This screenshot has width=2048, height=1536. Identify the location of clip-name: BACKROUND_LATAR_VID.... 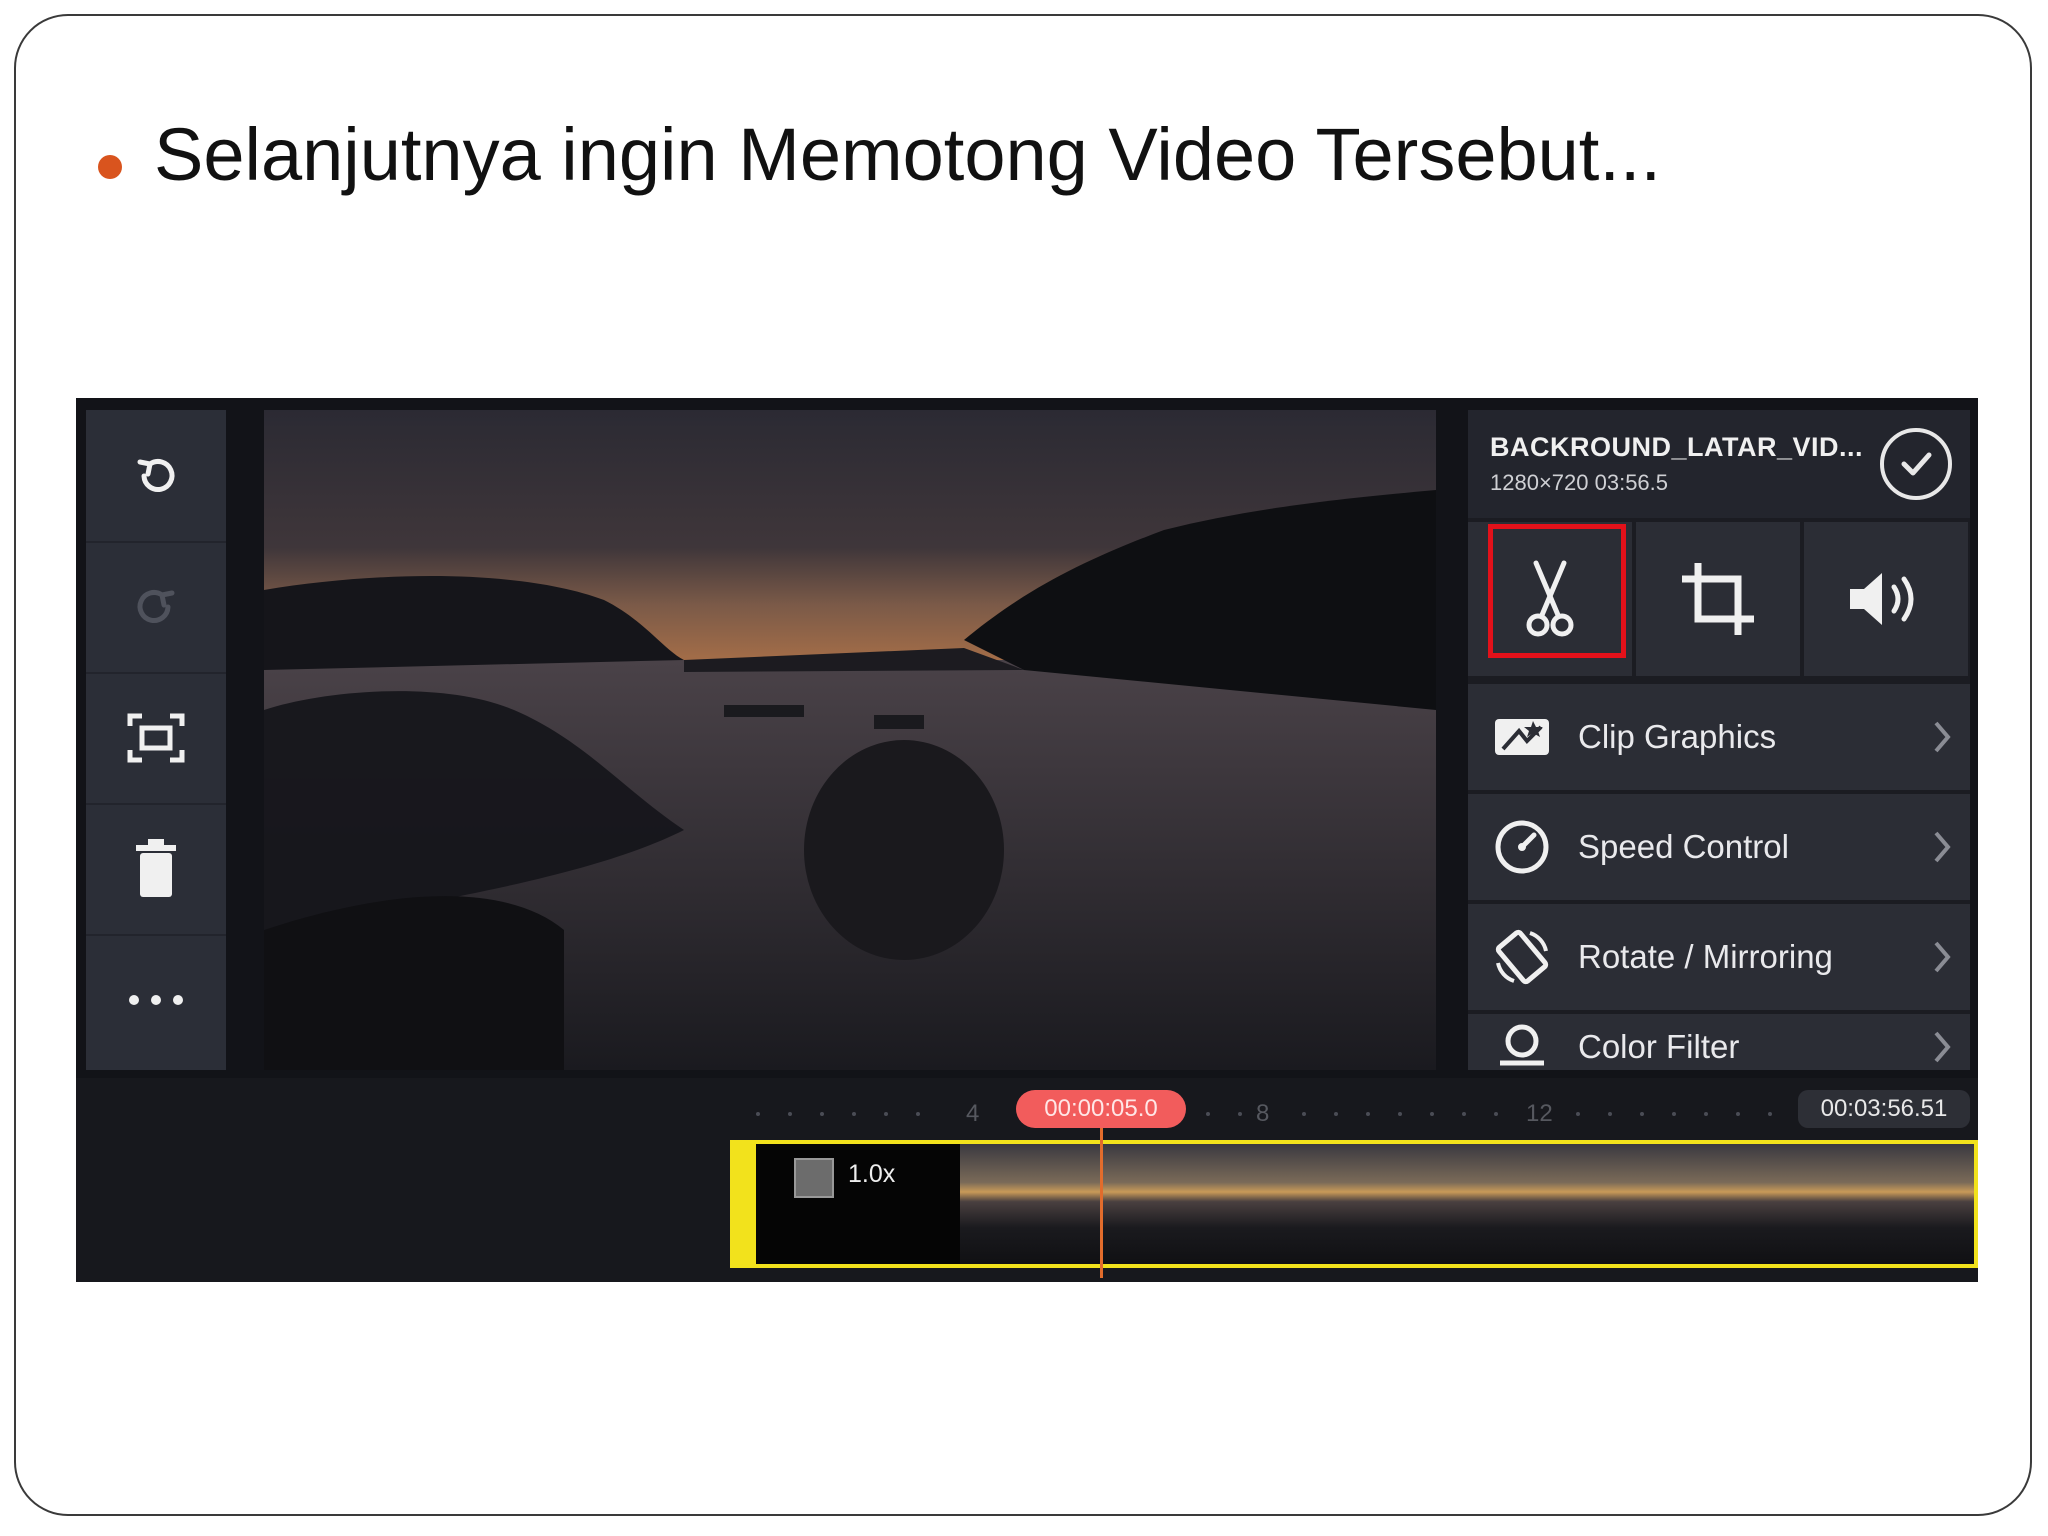
(1677, 447).